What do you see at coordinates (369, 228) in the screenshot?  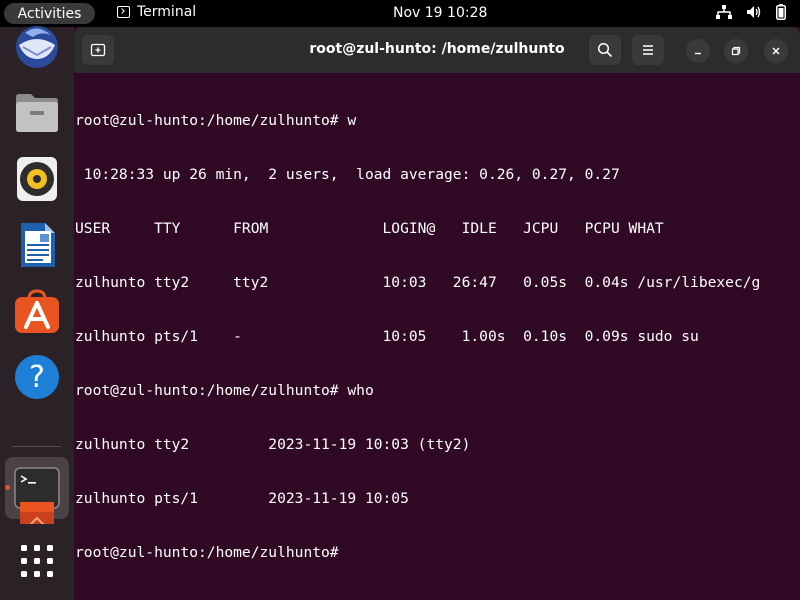 I see `terminal-line: USER TTY FROM LOGIN@ IDLE JCPU PCPU WHAT` at bounding box center [369, 228].